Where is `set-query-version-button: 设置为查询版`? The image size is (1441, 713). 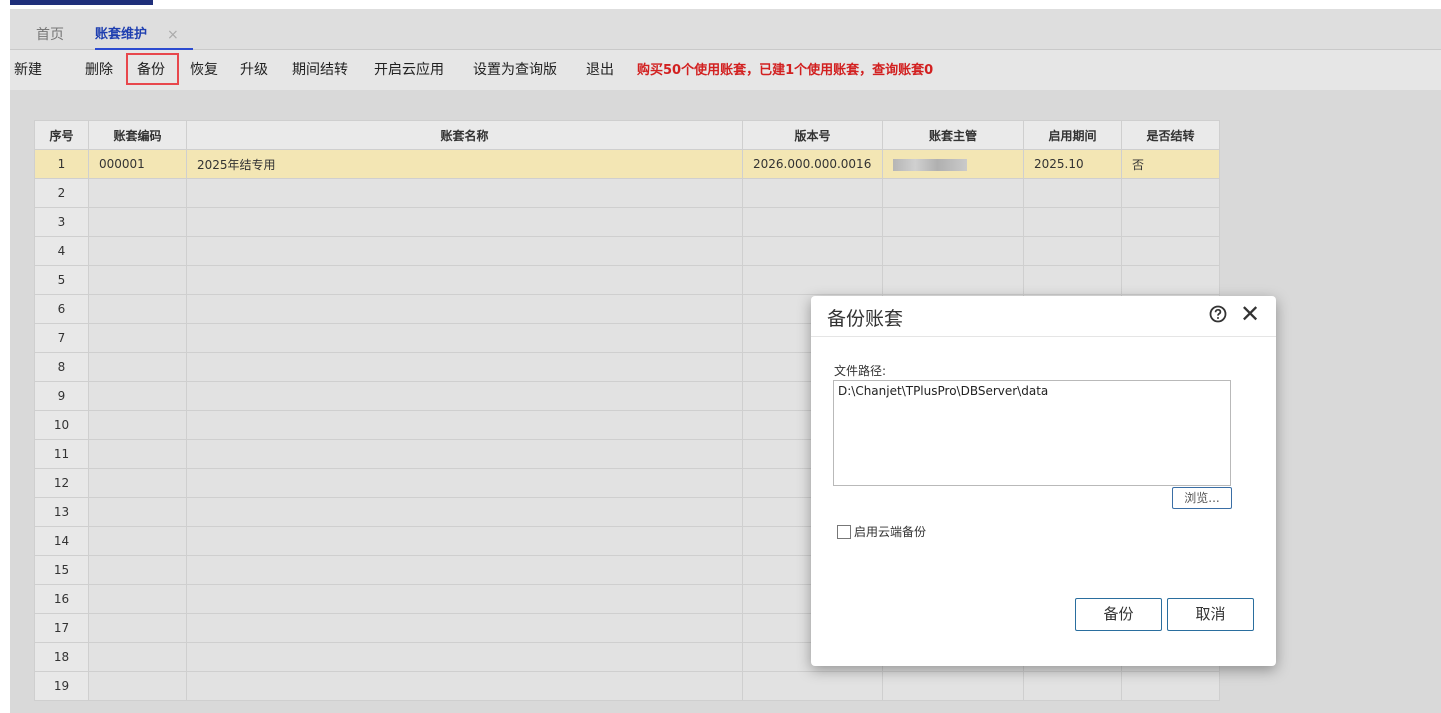
set-query-version-button: 设置为查询版 is located at coordinates (515, 70).